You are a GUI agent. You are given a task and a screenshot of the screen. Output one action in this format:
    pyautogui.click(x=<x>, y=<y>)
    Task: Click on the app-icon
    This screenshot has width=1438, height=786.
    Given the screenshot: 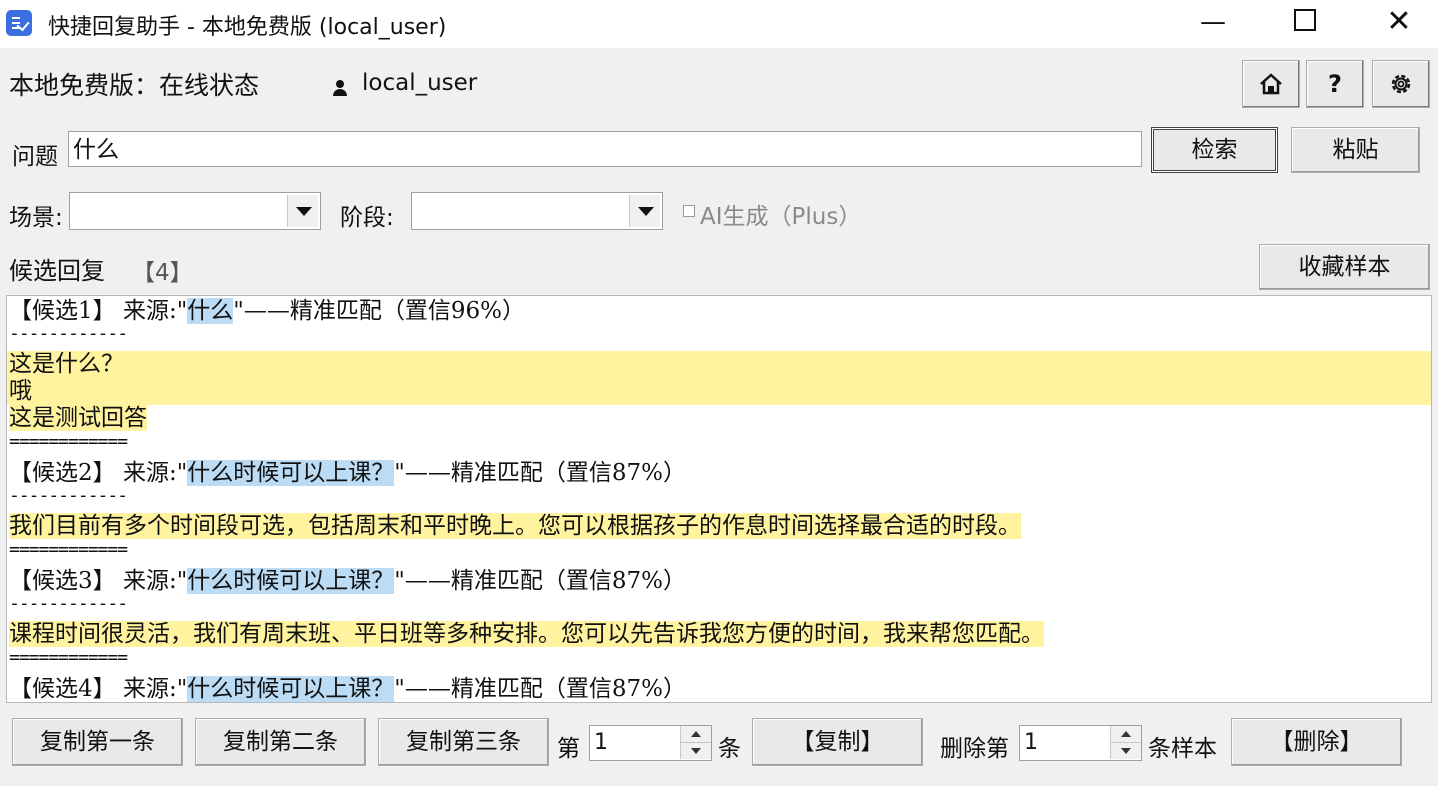 What is the action you would take?
    pyautogui.click(x=19, y=23)
    